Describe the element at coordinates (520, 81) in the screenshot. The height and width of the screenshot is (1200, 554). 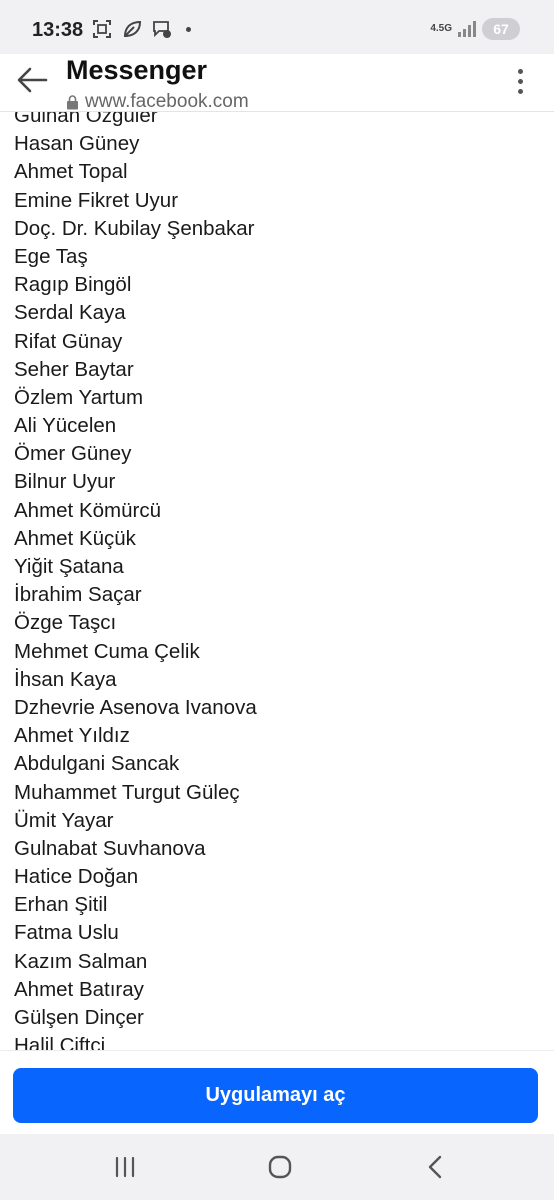
I see `more-options-button` at that location.